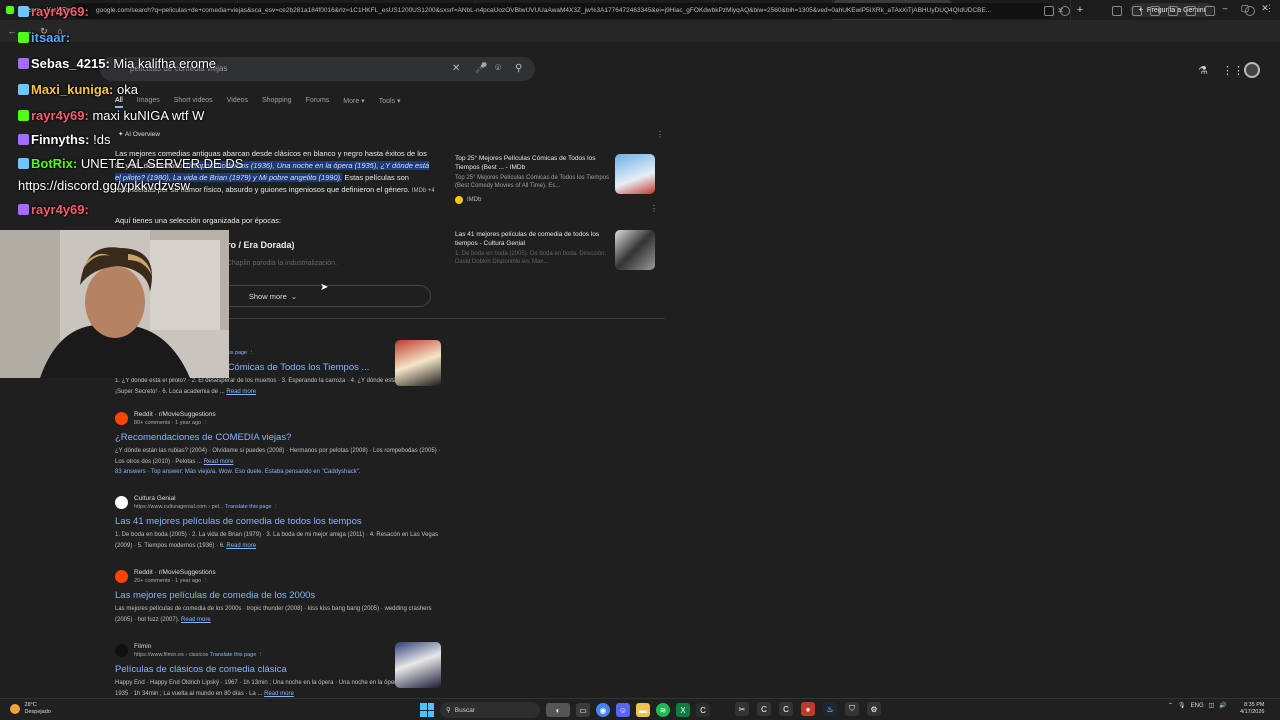 The width and height of the screenshot is (1280, 720). What do you see at coordinates (1173, 11) in the screenshot?
I see `history-icon` at bounding box center [1173, 11].